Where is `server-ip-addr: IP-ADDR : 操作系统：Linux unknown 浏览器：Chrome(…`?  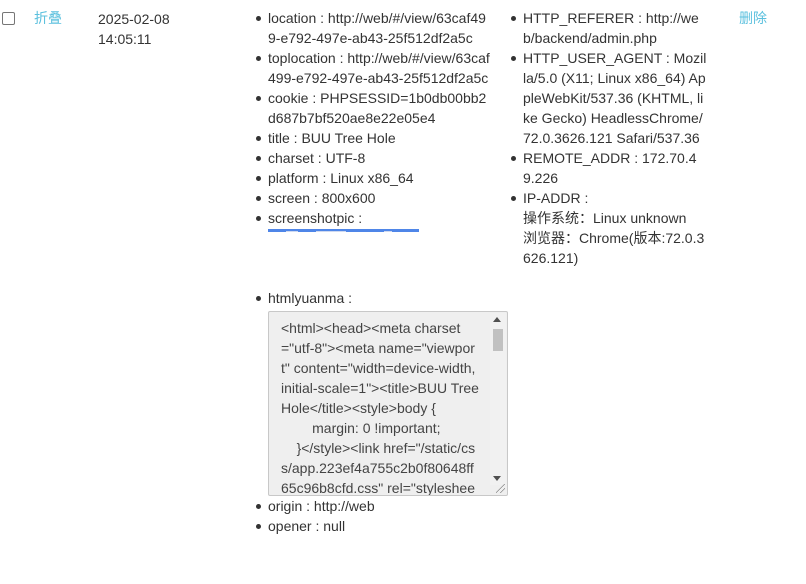
server-ip-addr: IP-ADDR : 操作系统：Linux unknown 浏览器：Chrome(… is located at coordinates (609, 228).